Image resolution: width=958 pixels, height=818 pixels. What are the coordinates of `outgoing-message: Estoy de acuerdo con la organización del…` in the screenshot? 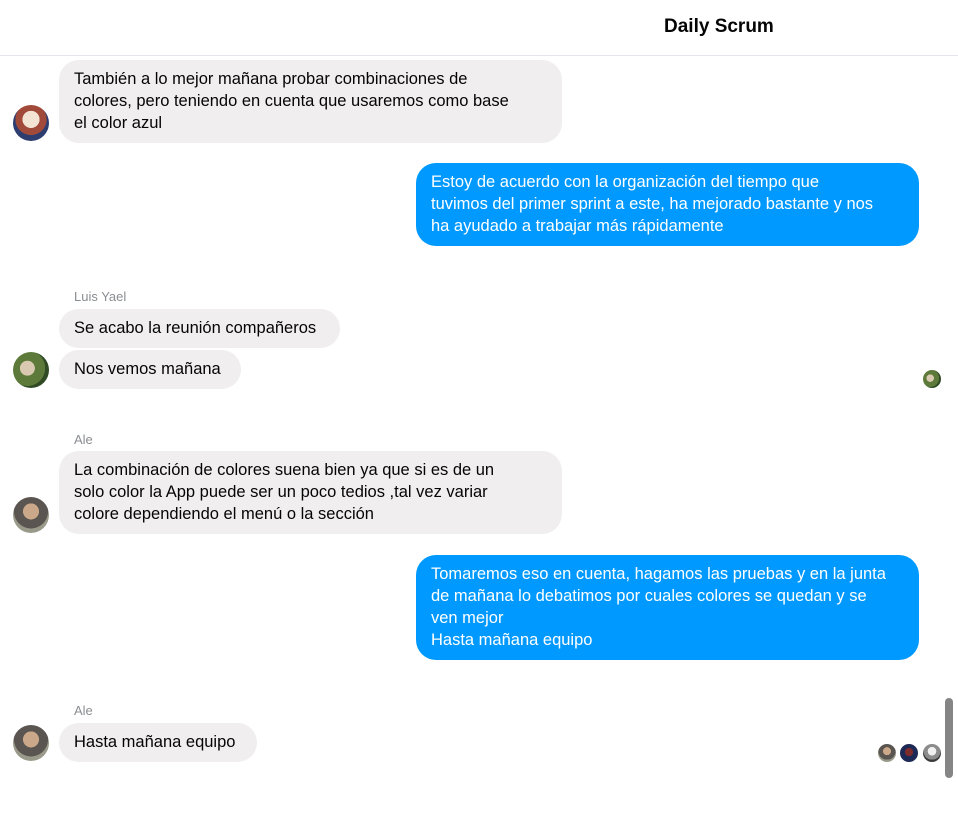 It's located at (667, 204).